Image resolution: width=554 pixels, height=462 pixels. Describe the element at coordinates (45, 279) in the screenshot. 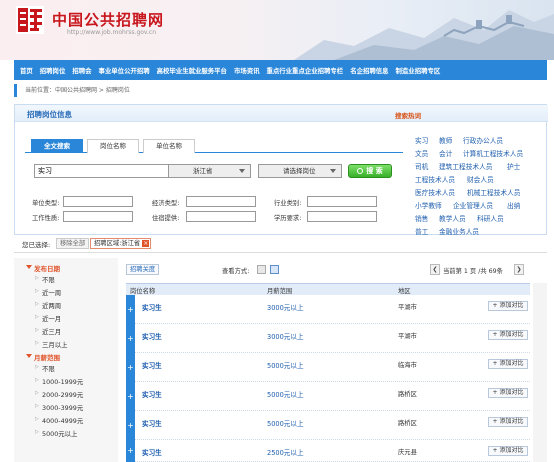

I see `date-filter-item: 不限` at that location.